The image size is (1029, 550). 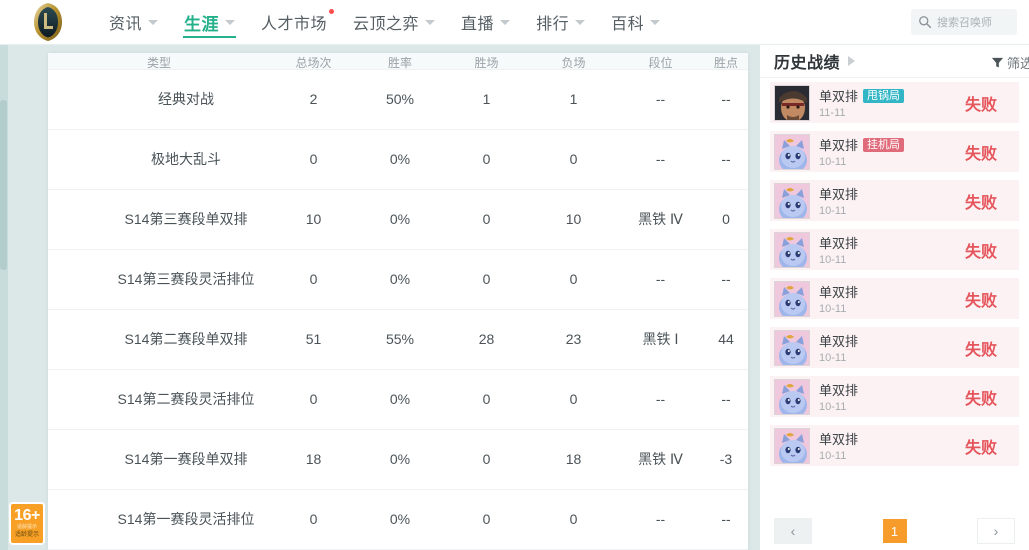 I want to click on stats-cell-name: 经典对战, so click(x=159, y=99).